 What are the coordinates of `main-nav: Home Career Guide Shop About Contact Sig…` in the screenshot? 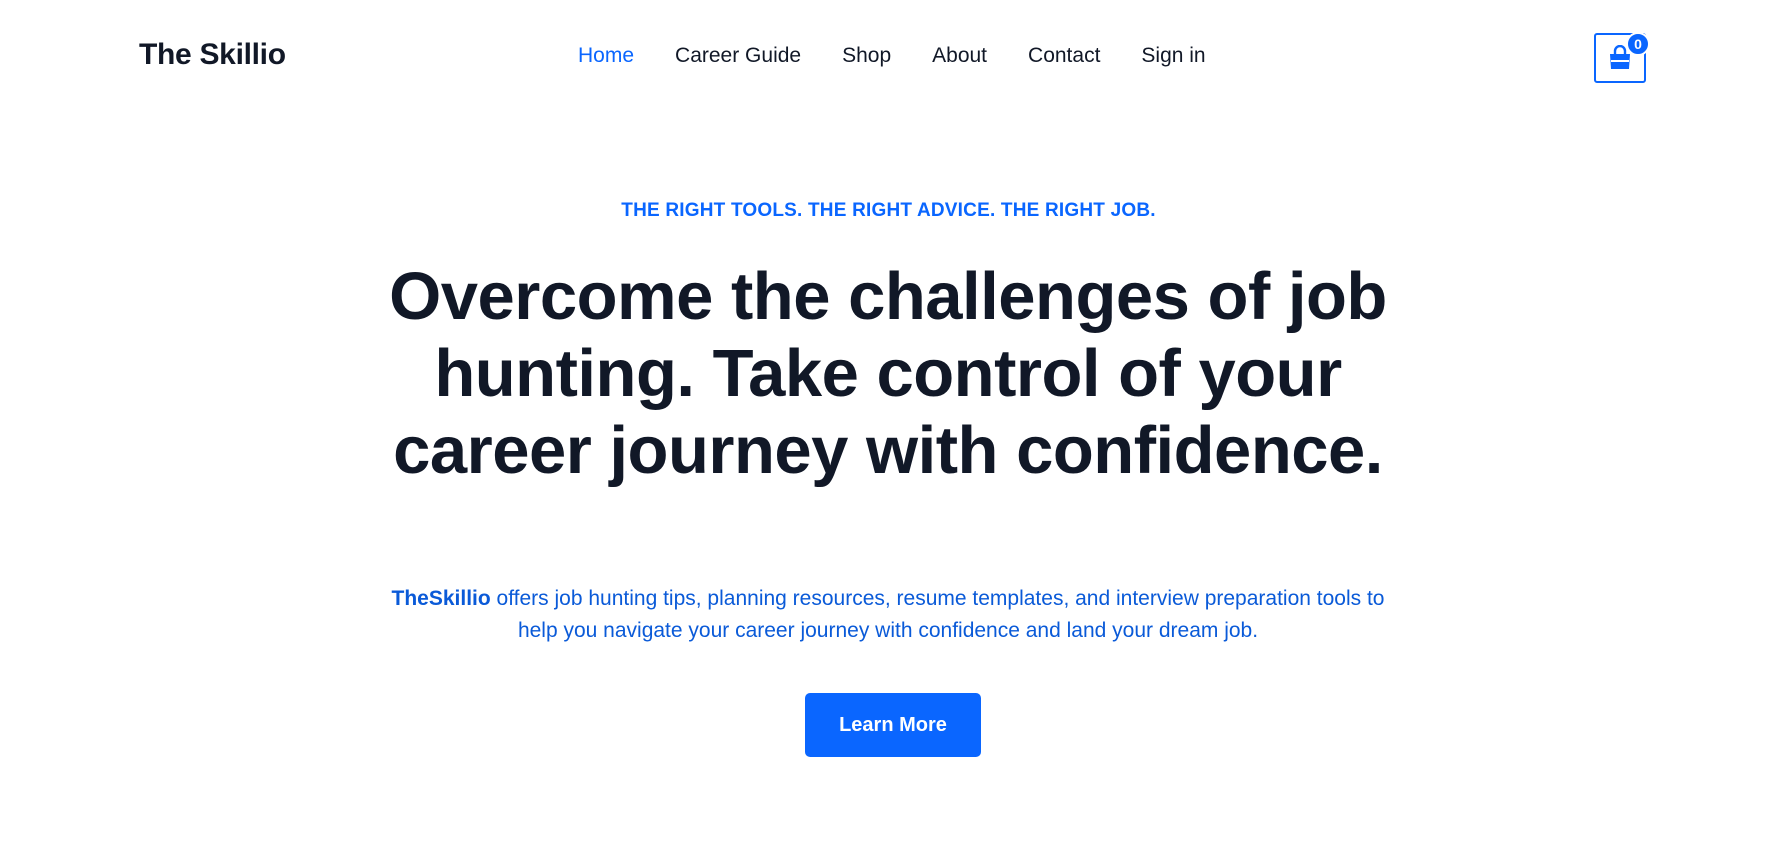 It's located at (892, 56).